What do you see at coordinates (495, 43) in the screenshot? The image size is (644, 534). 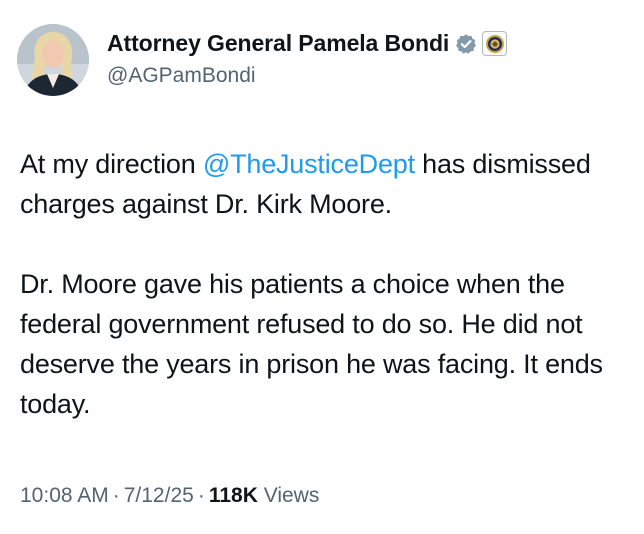 I see `doj-seal-icon` at bounding box center [495, 43].